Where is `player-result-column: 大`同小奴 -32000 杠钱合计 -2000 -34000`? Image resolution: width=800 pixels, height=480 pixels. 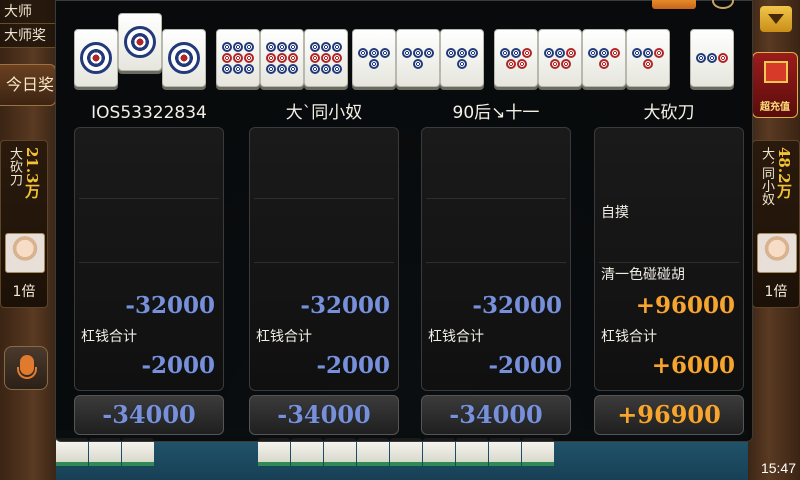 player-result-column: 大`同小奴 -32000 杠钱合计 -2000 -34000 is located at coordinates (324, 268).